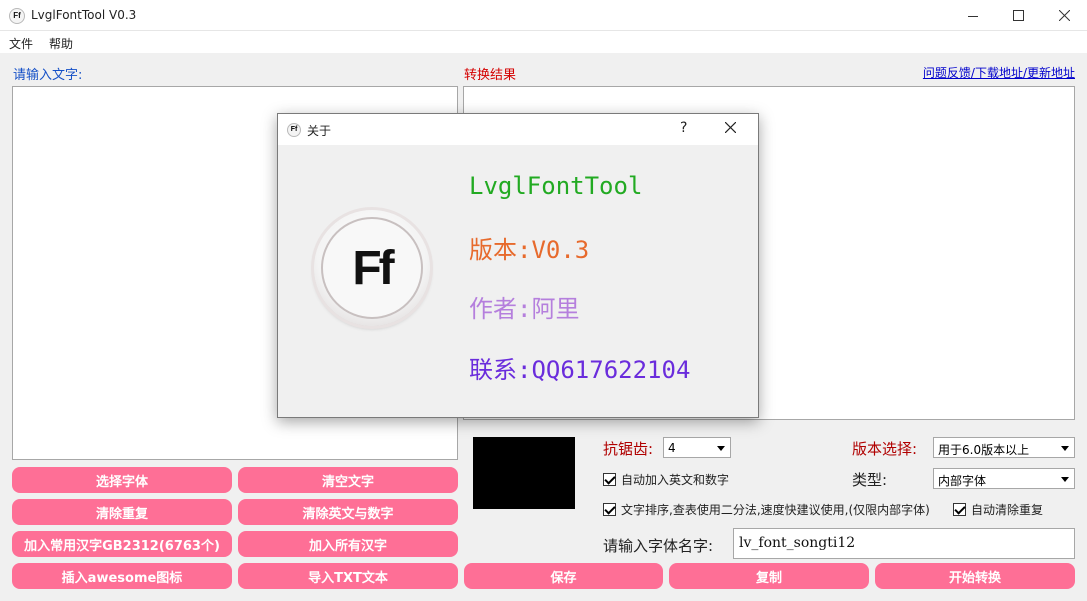 This screenshot has width=1087, height=601. What do you see at coordinates (490, 75) in the screenshot?
I see `result-label: 转换结果` at bounding box center [490, 75].